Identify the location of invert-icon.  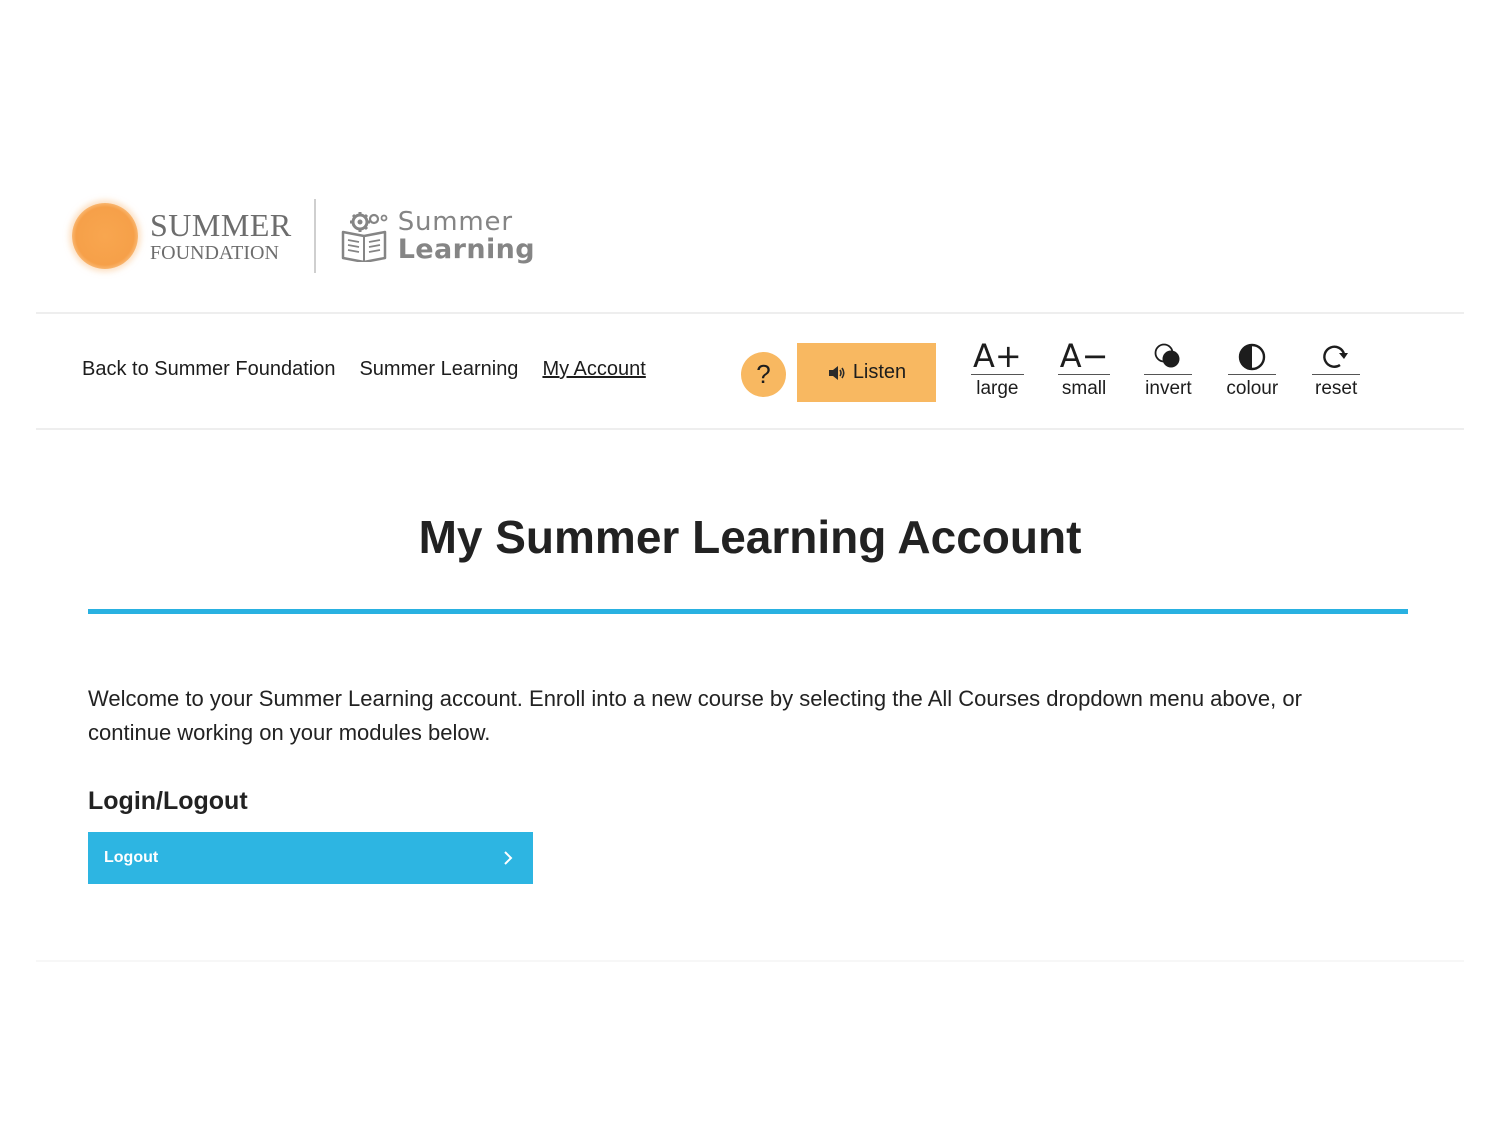
(1168, 355).